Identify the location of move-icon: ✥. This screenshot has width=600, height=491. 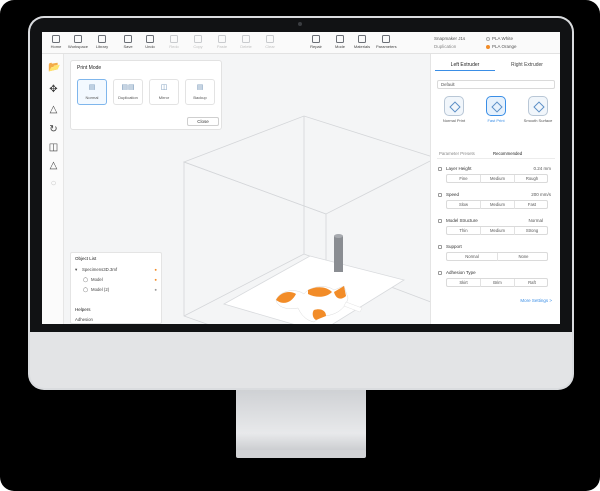
(53, 89).